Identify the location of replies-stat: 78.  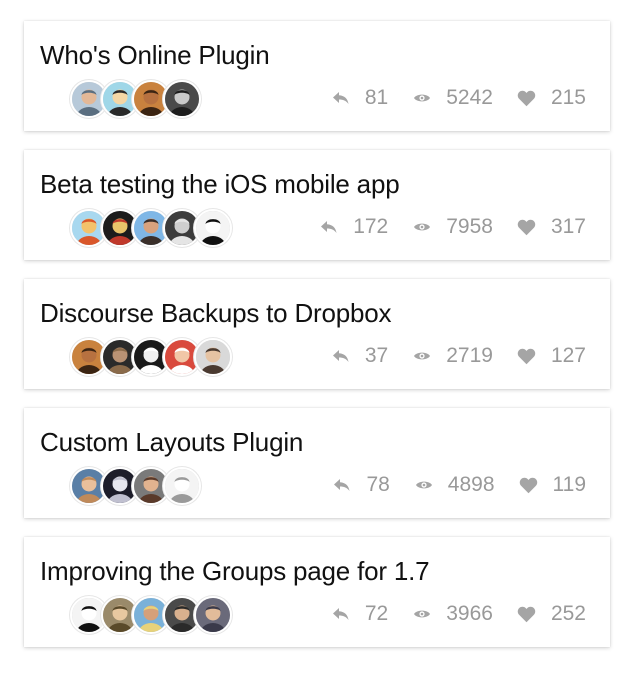
(361, 485).